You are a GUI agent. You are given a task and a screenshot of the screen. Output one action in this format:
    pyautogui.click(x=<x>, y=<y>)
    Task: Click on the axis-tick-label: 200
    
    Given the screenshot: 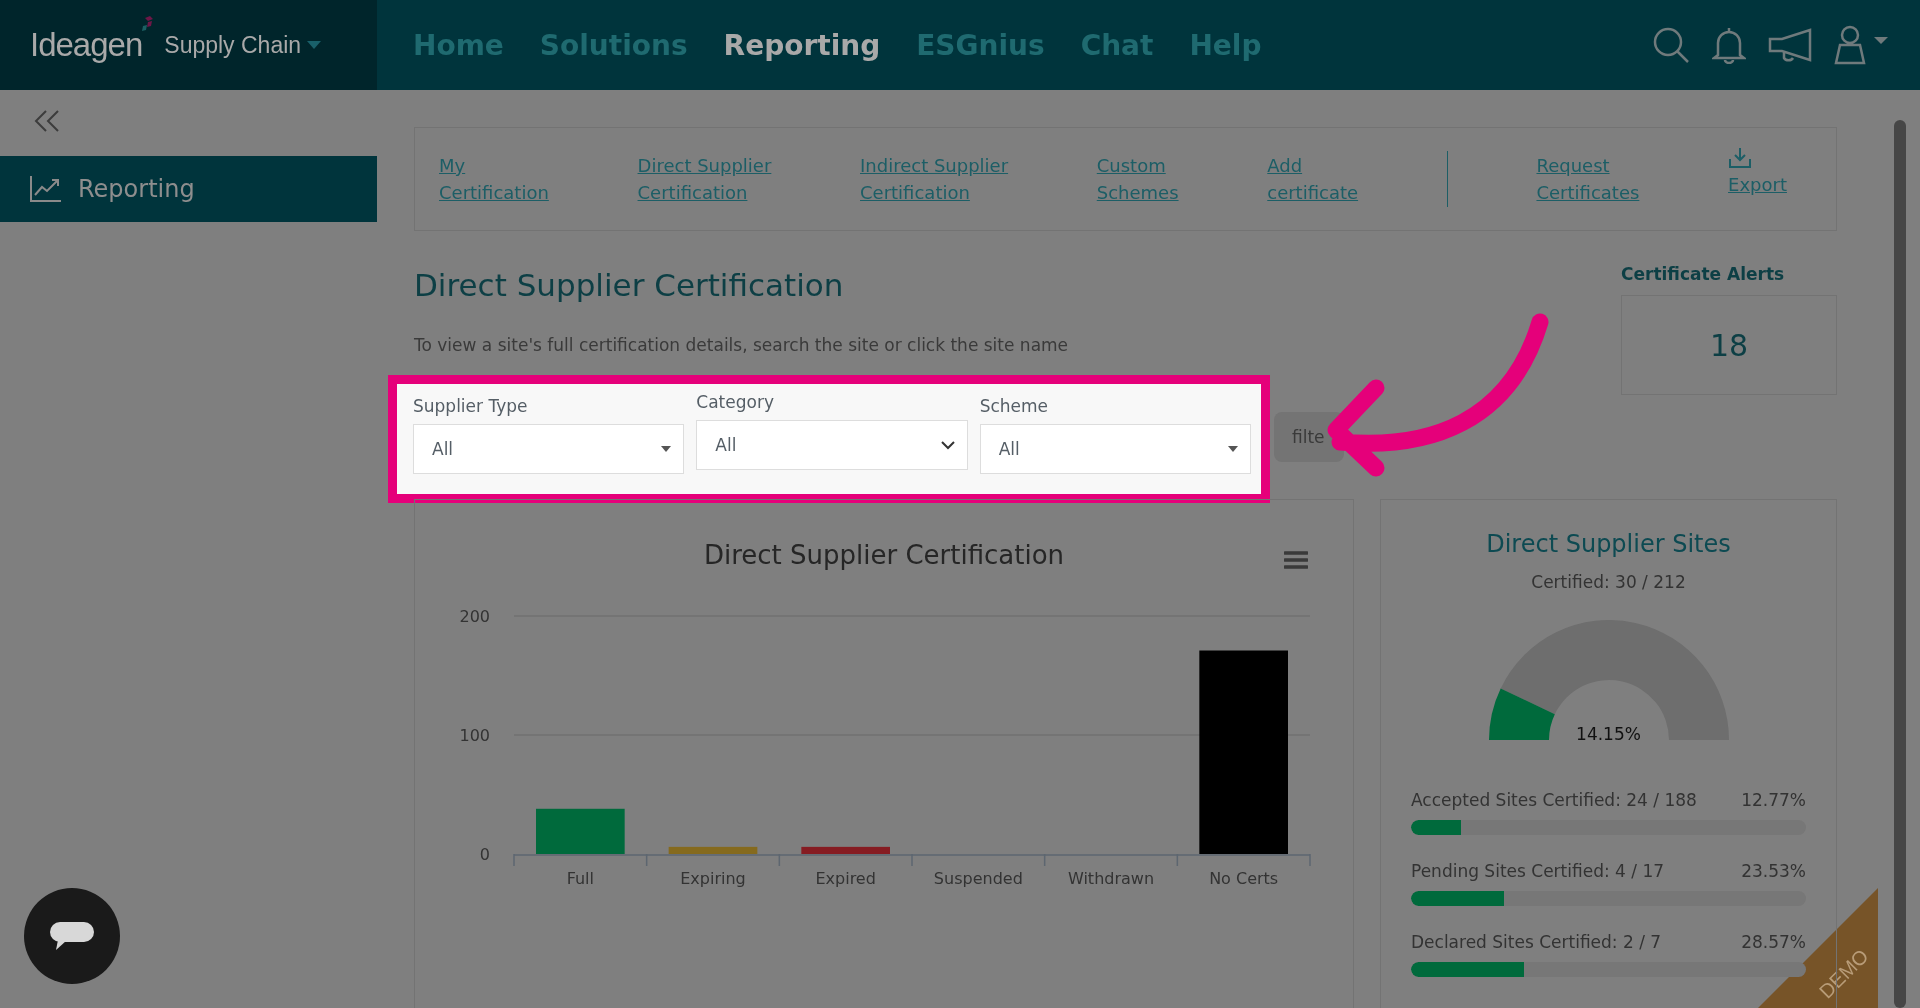 What is the action you would take?
    pyautogui.click(x=474, y=616)
    